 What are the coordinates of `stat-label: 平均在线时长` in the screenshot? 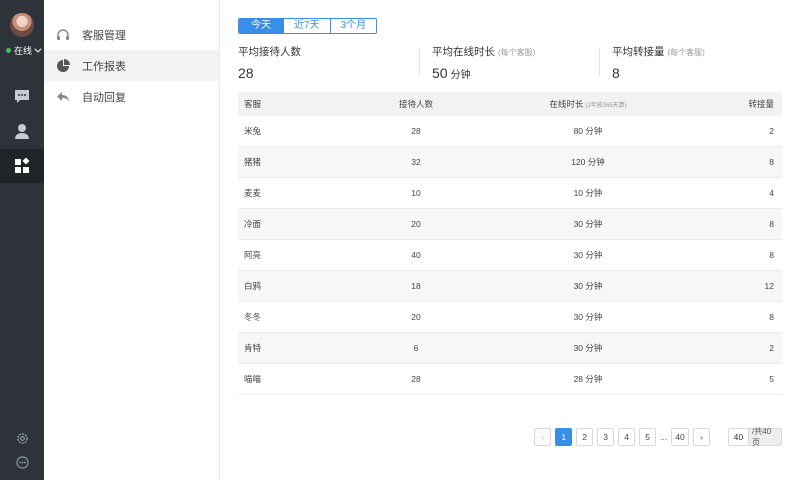 It's located at (463, 52).